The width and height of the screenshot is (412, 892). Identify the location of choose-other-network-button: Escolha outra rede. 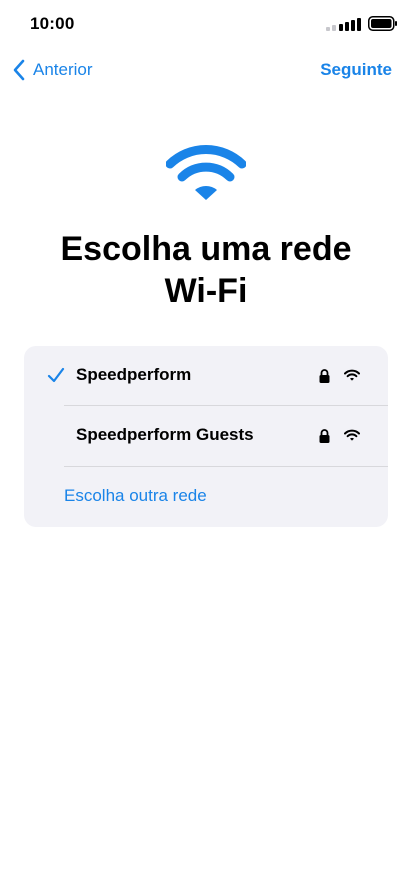
(206, 497).